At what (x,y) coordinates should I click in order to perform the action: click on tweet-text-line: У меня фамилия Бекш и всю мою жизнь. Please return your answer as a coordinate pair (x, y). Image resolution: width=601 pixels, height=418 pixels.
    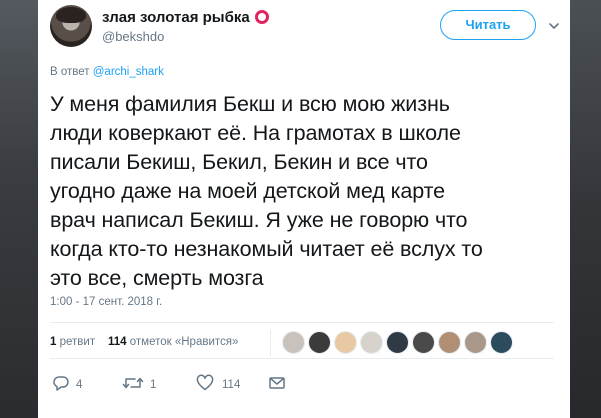
    Looking at the image, I should click on (250, 104).